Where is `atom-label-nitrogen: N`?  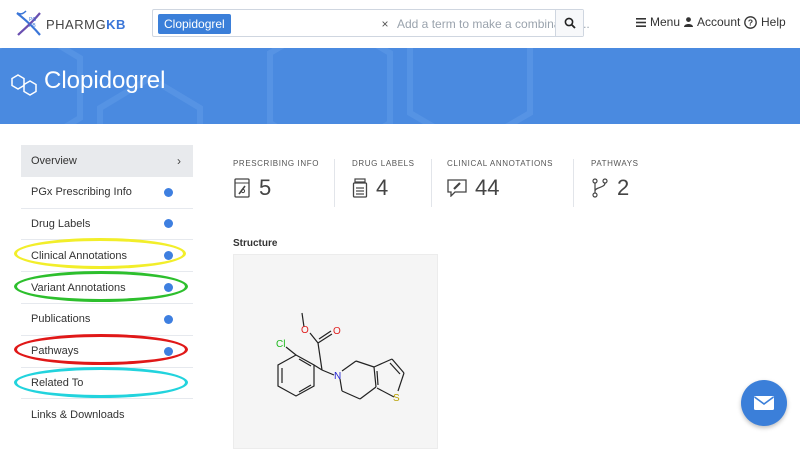
atom-label-nitrogen: N is located at coordinates (337, 376).